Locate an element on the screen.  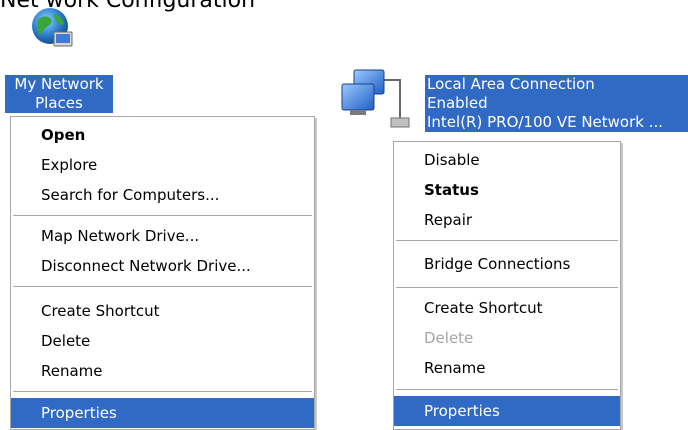
menu-item-repair: Repair is located at coordinates (507, 220).